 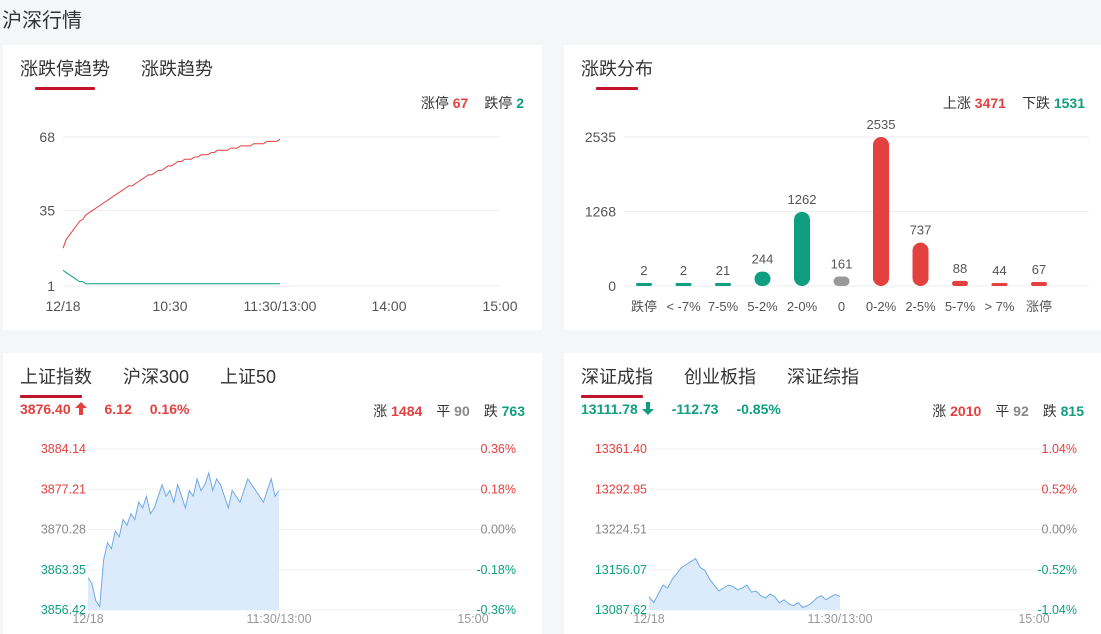 I want to click on bar-data-label: 67, so click(x=1039, y=269).